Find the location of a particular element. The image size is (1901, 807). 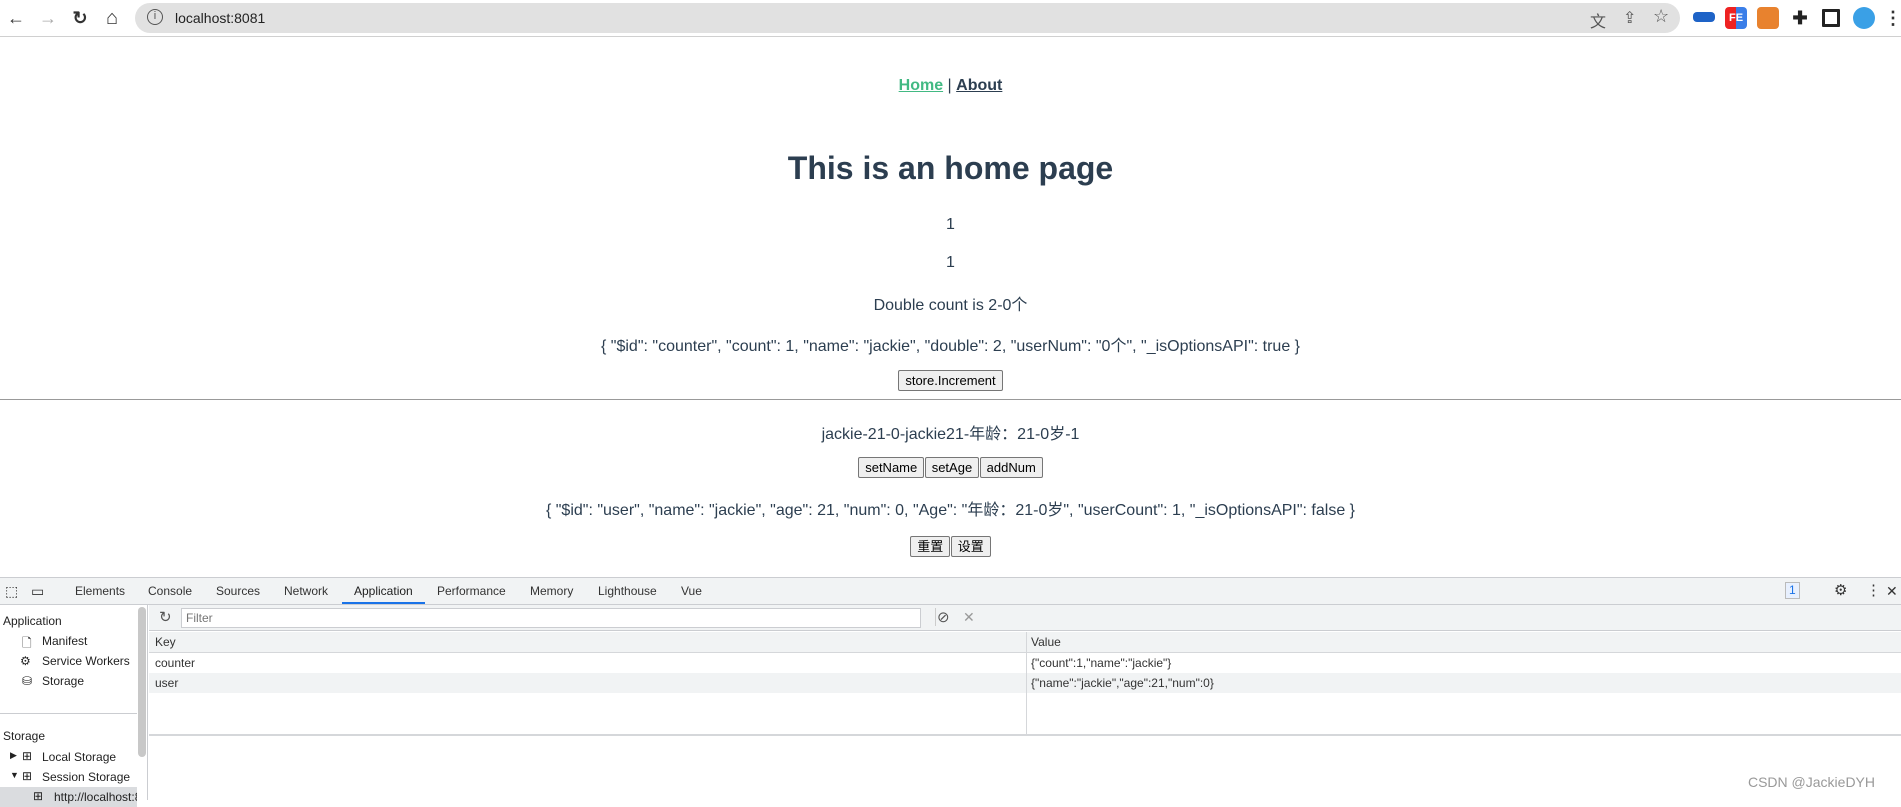

column-divider is located at coordinates (1026, 683).